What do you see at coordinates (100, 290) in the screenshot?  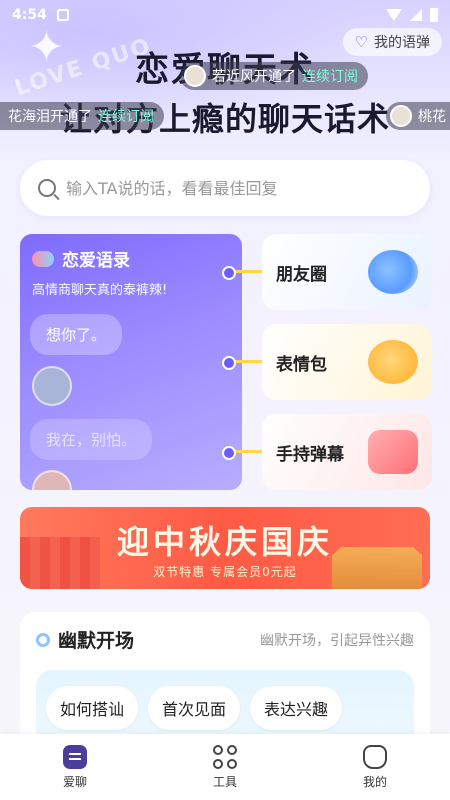 I see `love-card-subtitle: 高情商聊天真的泰裤辣!` at bounding box center [100, 290].